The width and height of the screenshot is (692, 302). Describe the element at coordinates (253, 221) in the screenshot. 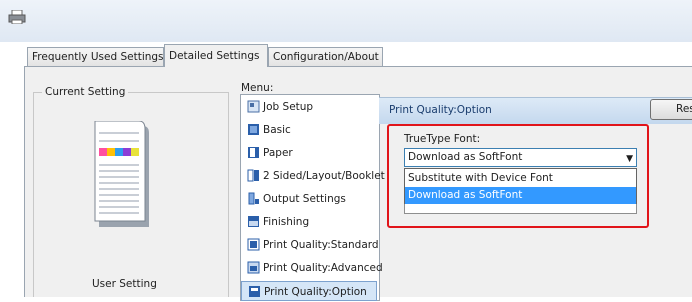

I see `finishing-icon` at that location.